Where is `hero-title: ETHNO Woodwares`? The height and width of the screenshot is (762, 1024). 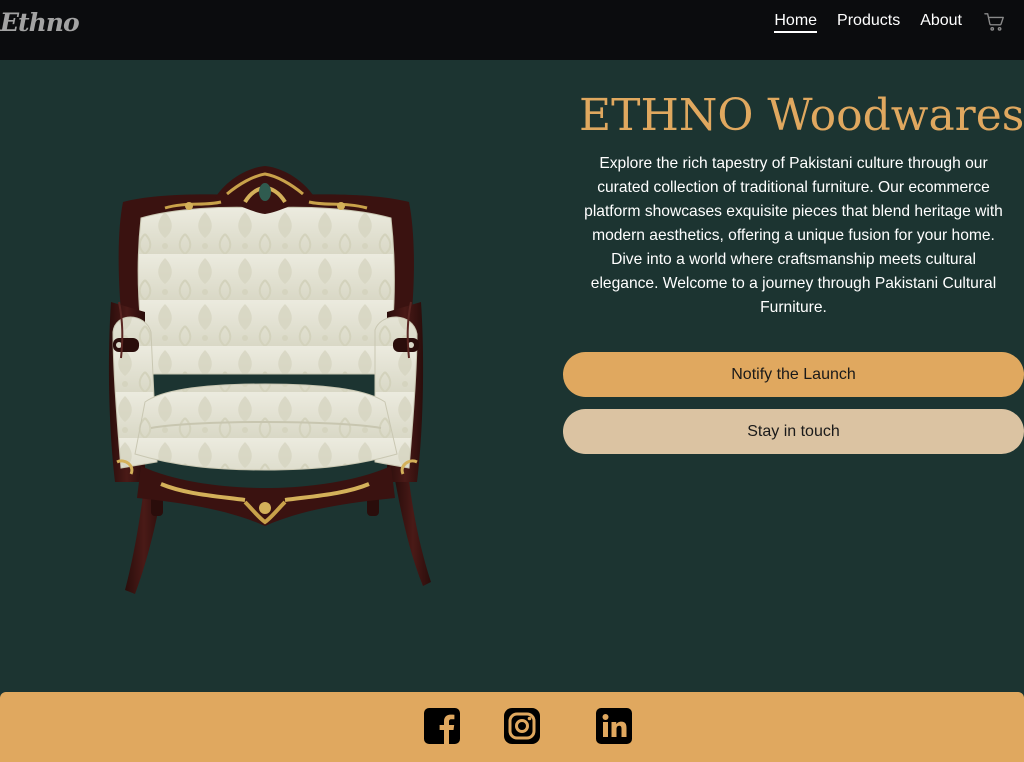
hero-title: ETHNO Woodwares is located at coordinates (801, 115).